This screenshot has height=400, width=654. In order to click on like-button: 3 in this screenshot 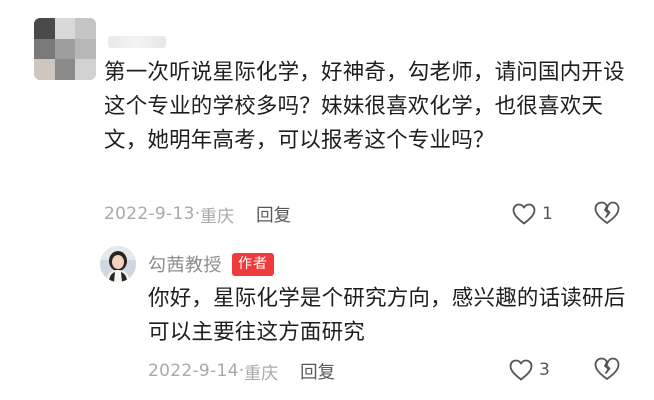, I will do `click(529, 370)`.